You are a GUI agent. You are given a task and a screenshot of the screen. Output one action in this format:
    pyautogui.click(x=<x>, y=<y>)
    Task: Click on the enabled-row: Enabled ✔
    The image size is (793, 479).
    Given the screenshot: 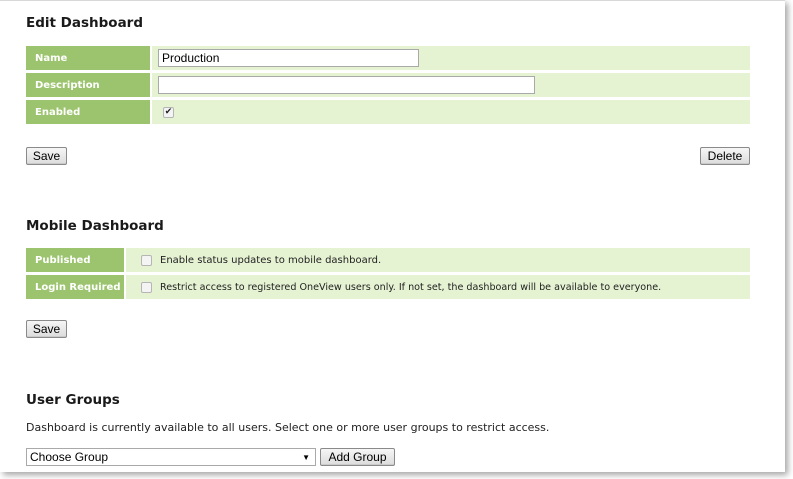 What is the action you would take?
    pyautogui.click(x=388, y=112)
    